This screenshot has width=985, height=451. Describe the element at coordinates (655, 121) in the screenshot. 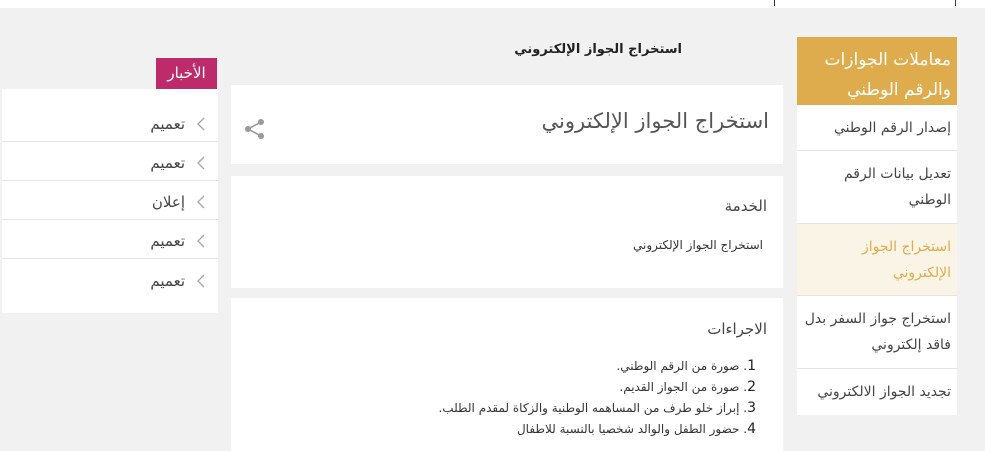

I see `page-title: استخراج الجواز الإلكتروني` at that location.